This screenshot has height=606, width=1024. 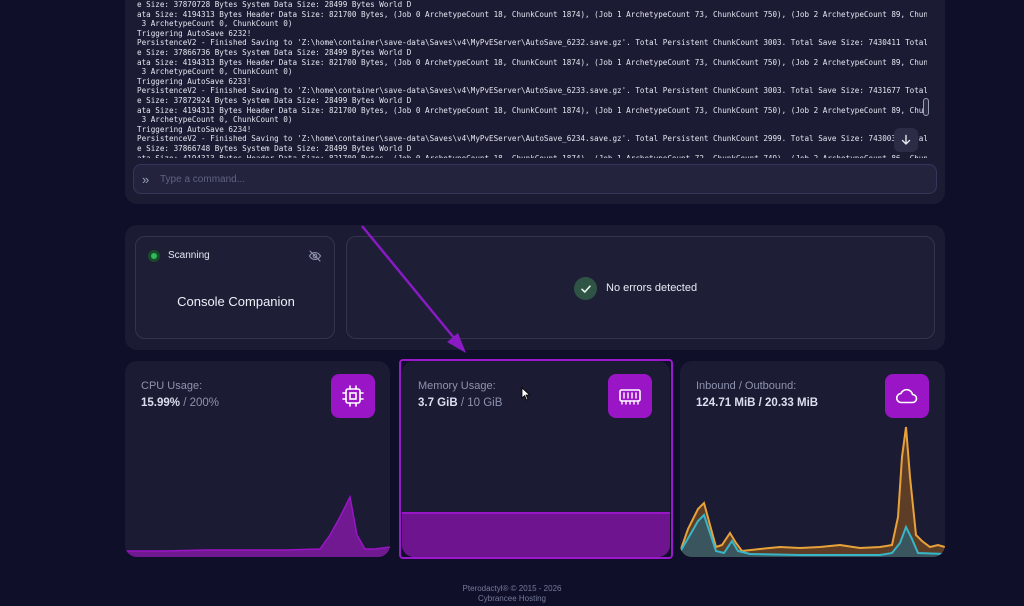 I want to click on console-line: Triggering AutoSave 6233!, so click(x=194, y=81).